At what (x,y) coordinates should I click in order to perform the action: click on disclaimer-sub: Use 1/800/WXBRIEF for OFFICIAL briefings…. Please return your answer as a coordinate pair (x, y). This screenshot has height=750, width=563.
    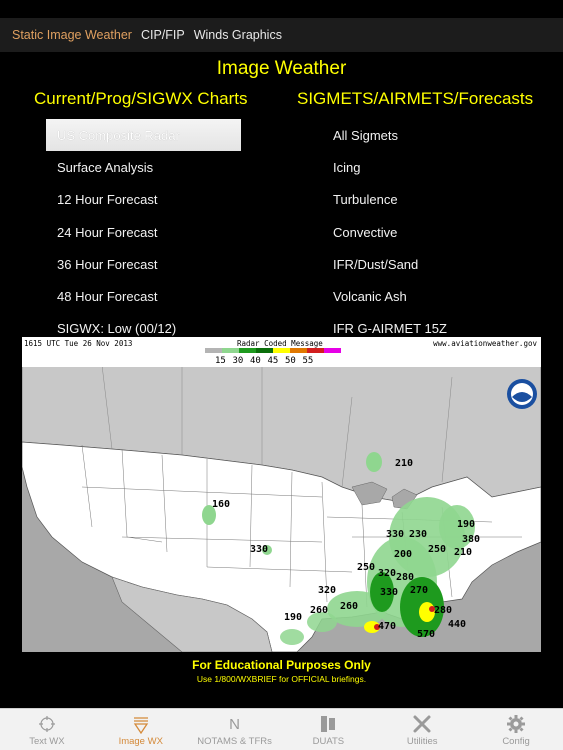
    Looking at the image, I should click on (281, 679).